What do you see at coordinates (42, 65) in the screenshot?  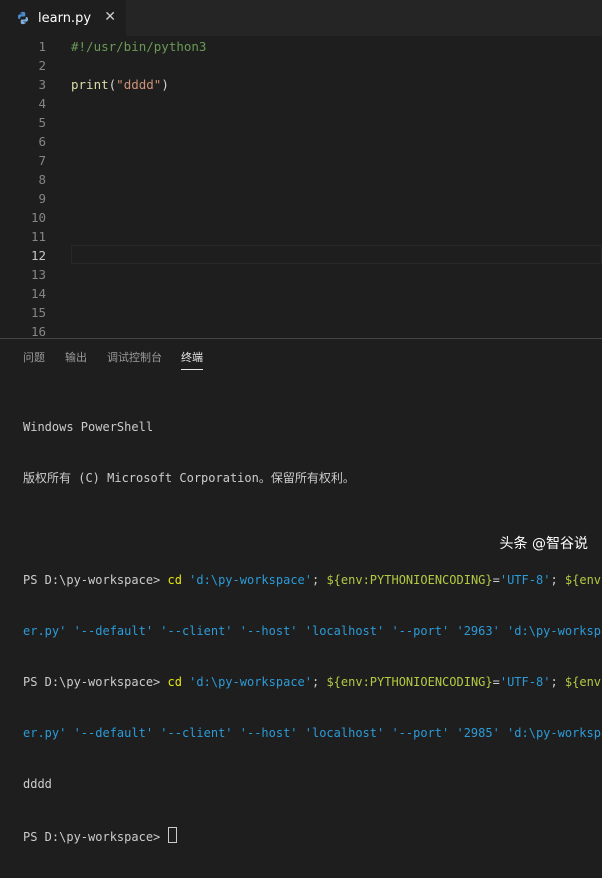 I see `line-number: 2` at bounding box center [42, 65].